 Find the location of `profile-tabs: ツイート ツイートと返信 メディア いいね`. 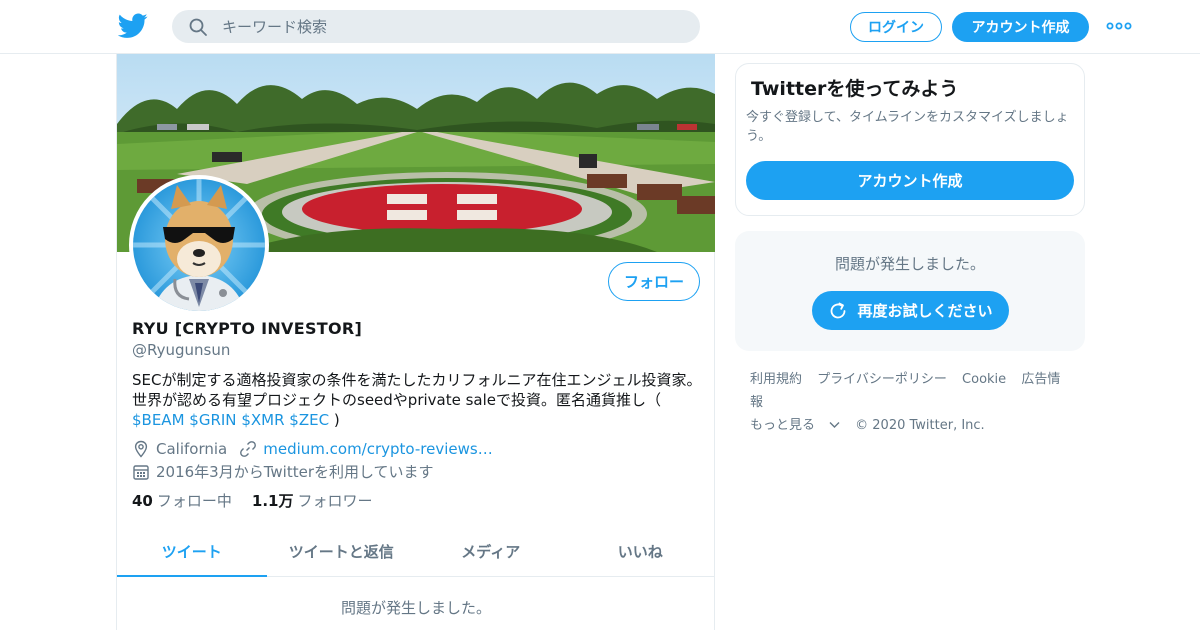

profile-tabs: ツイート ツイートと返信 メディア いいね is located at coordinates (416, 551).